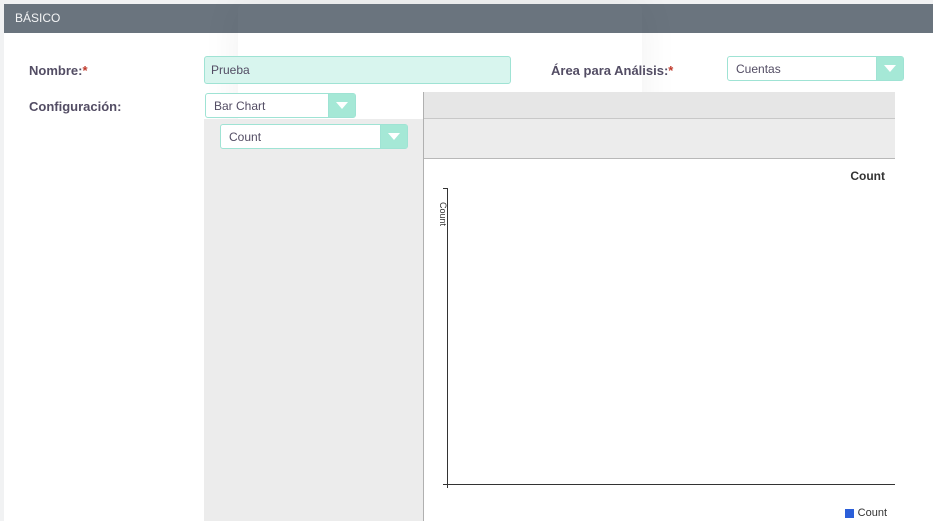 Image resolution: width=933 pixels, height=521 pixels. Describe the element at coordinates (230, 70) in the screenshot. I see `nombre-input-value: Prueba` at that location.